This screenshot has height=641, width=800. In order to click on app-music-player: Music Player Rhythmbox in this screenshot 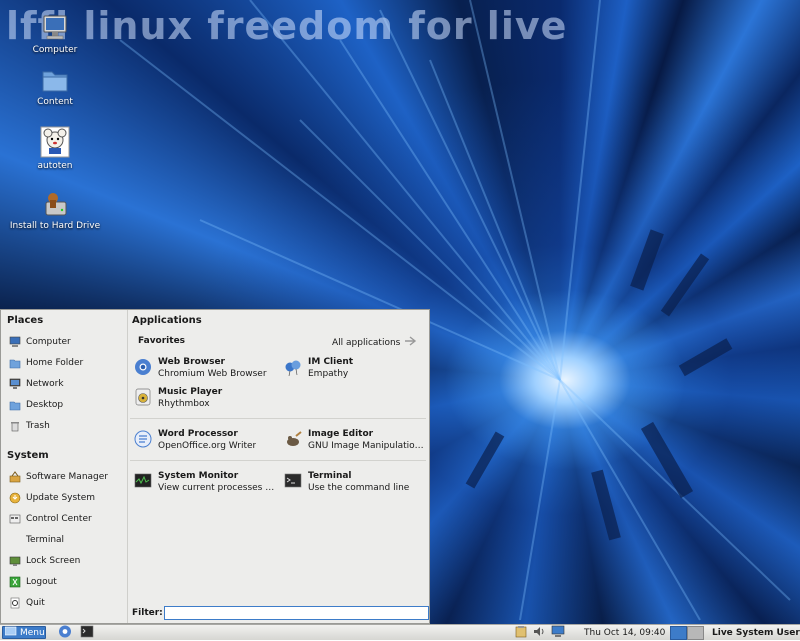, I will do `click(206, 398)`.